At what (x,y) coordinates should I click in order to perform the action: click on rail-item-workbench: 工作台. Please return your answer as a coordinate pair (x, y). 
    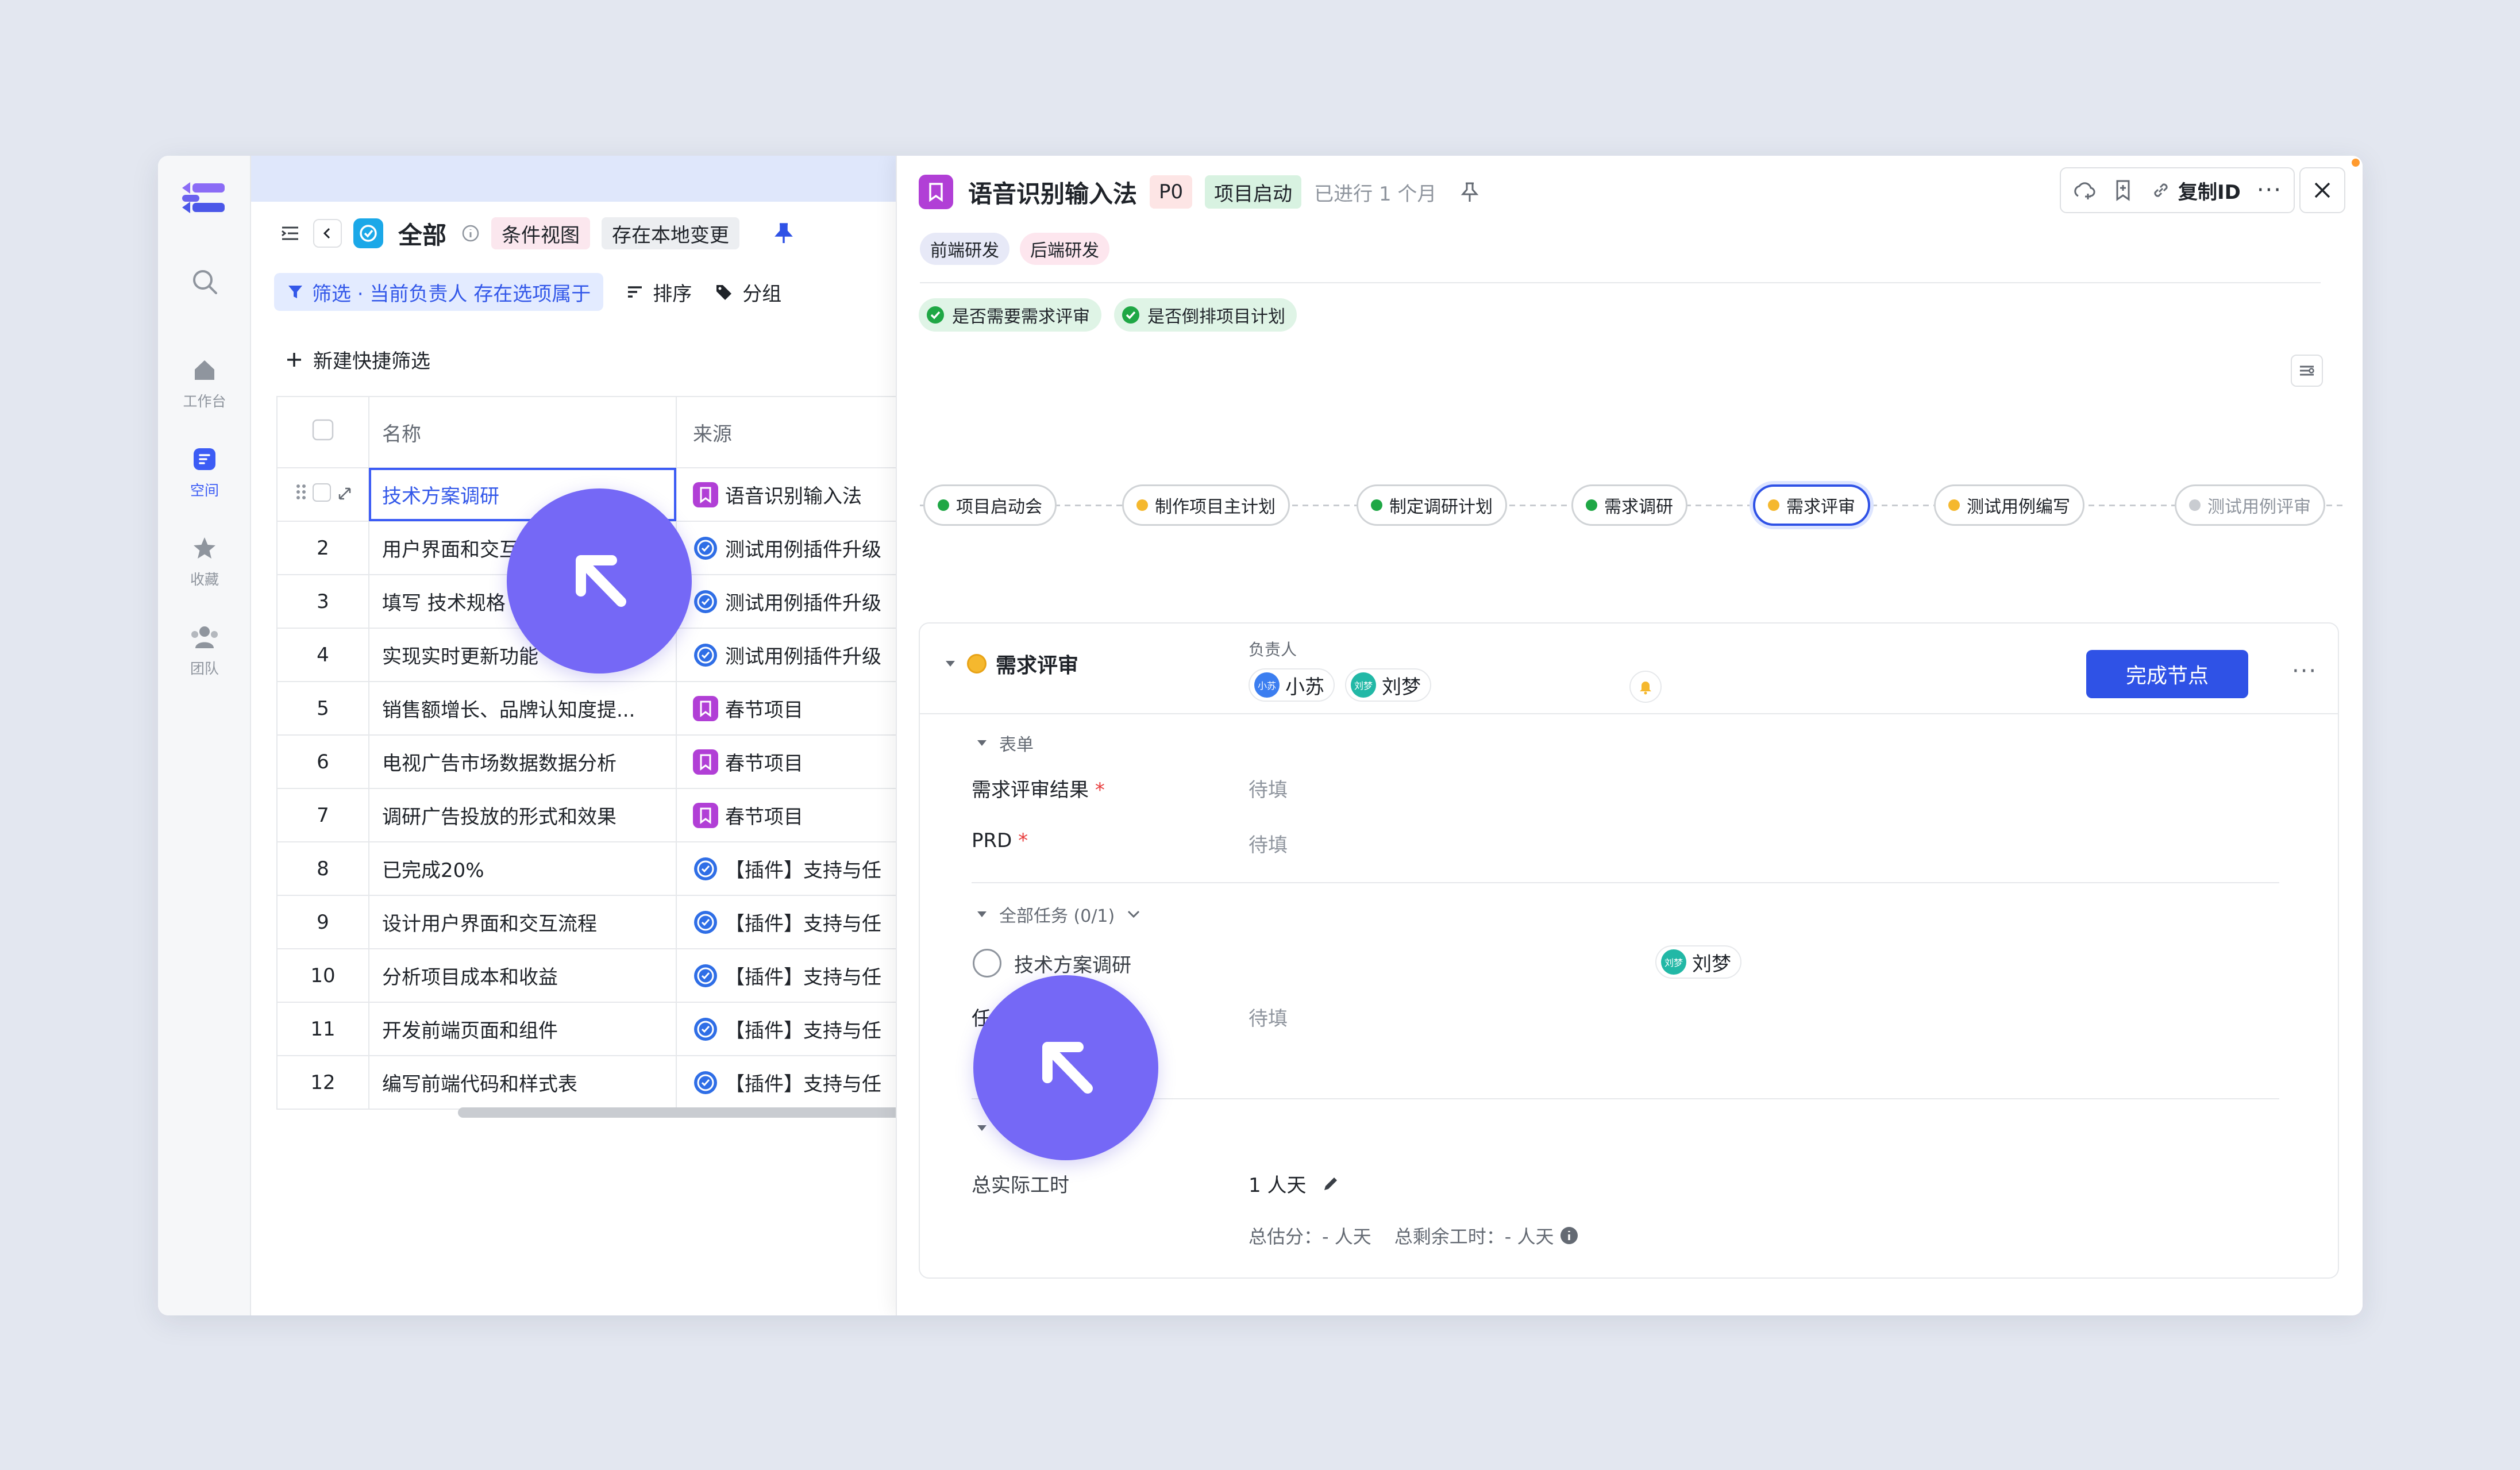
    Looking at the image, I should click on (205, 384).